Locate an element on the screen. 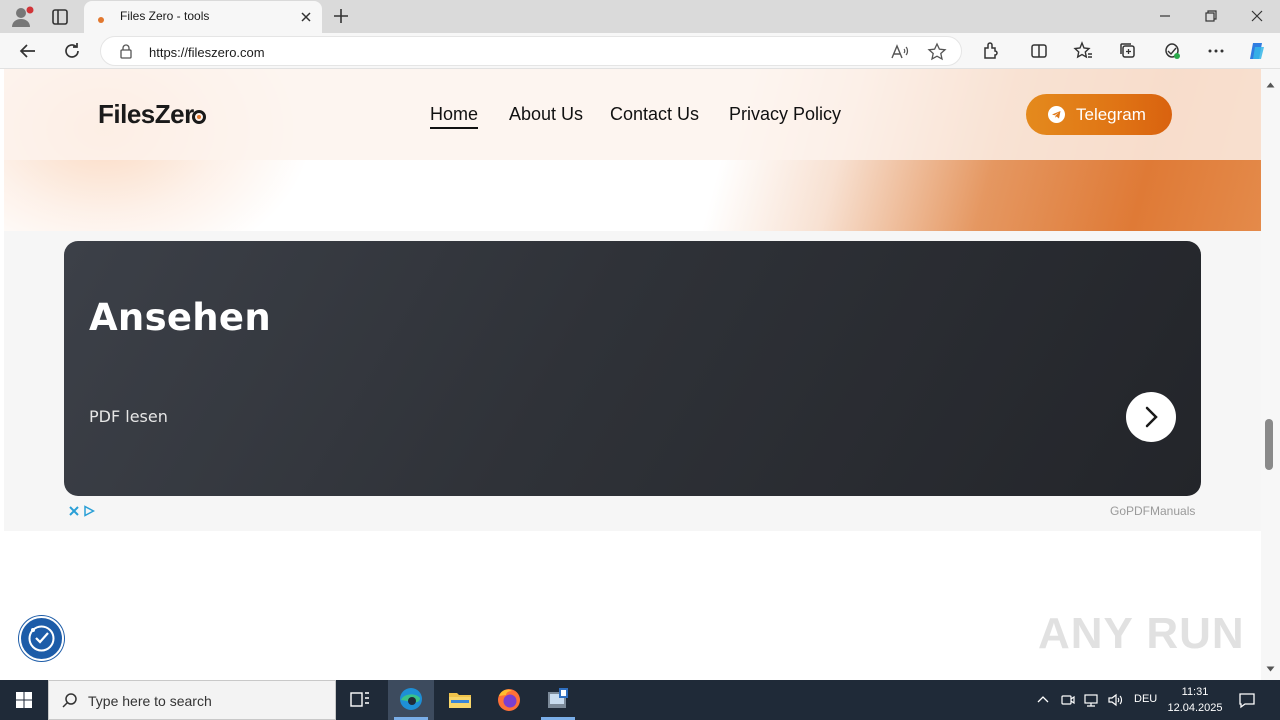  windows-logo-icon is located at coordinates (24, 700).